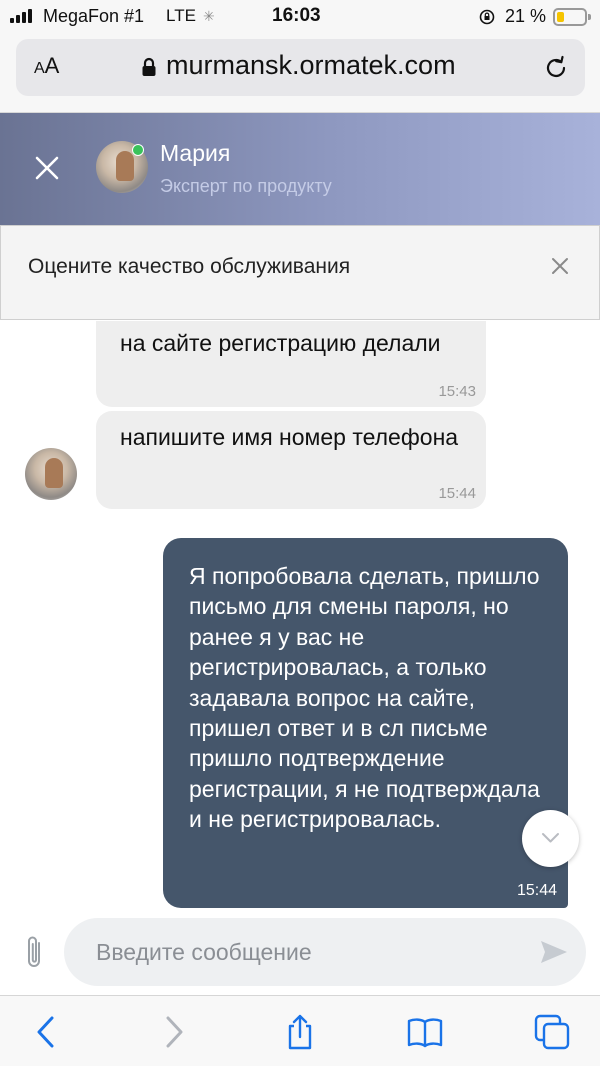 Image resolution: width=600 pixels, height=1066 pixels. What do you see at coordinates (94, 16) in the screenshot?
I see `carrier-name: MegaFon #1` at bounding box center [94, 16].